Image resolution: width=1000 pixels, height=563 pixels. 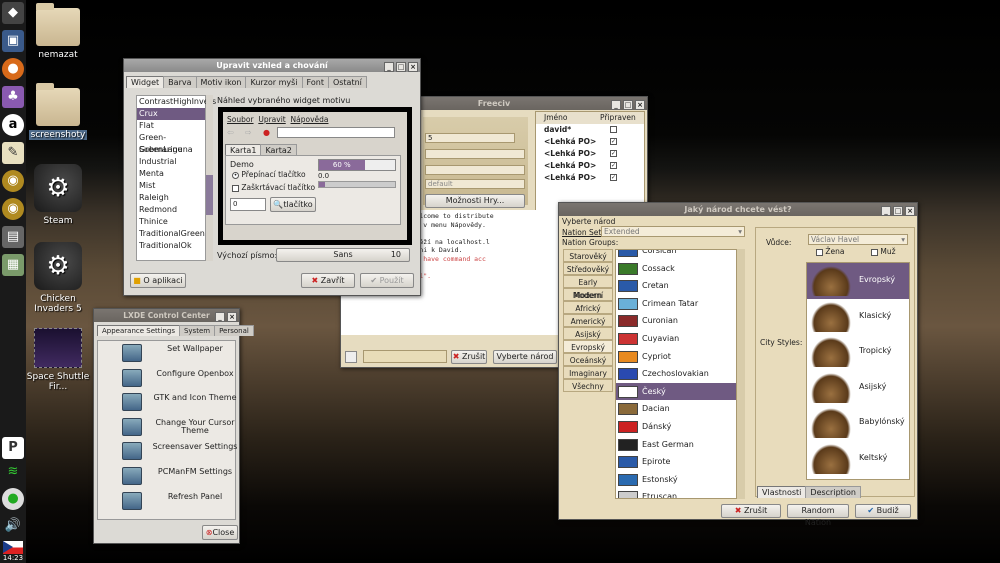 What do you see at coordinates (171, 126) in the screenshot?
I see `theme-item: Flat` at bounding box center [171, 126].